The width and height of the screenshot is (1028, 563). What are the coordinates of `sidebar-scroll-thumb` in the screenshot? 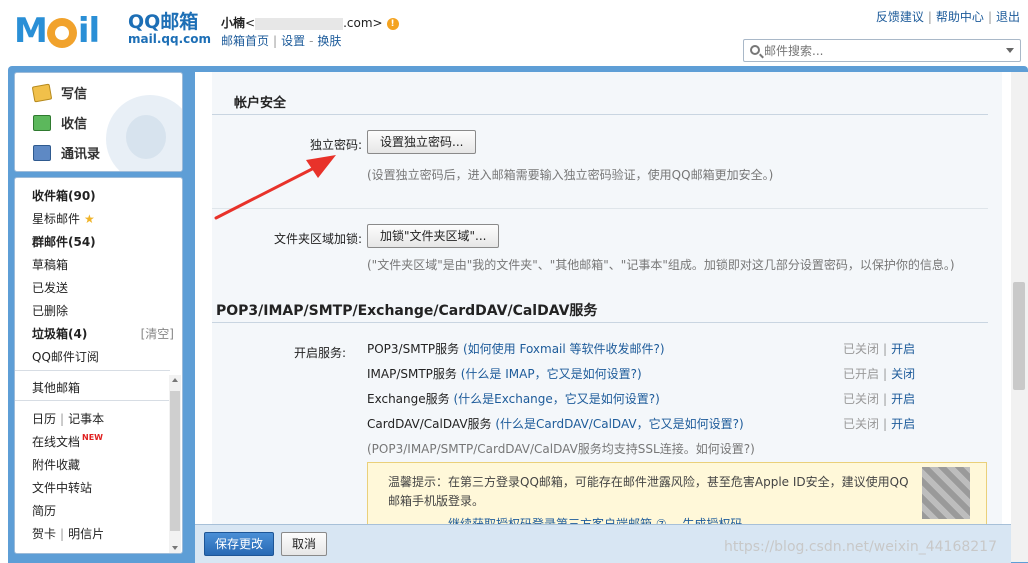 It's located at (175, 461).